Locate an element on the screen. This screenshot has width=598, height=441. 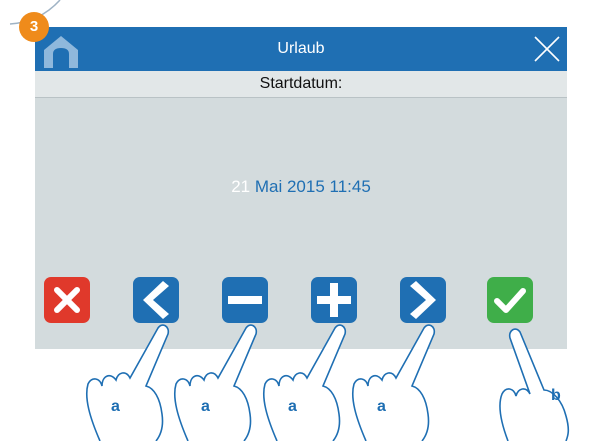
prev-button is located at coordinates (156, 300).